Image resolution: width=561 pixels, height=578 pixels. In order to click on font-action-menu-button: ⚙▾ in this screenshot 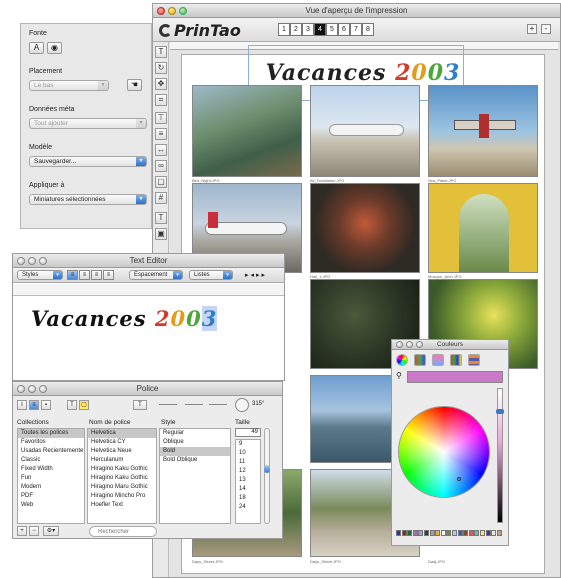, I will do `click(51, 531)`.